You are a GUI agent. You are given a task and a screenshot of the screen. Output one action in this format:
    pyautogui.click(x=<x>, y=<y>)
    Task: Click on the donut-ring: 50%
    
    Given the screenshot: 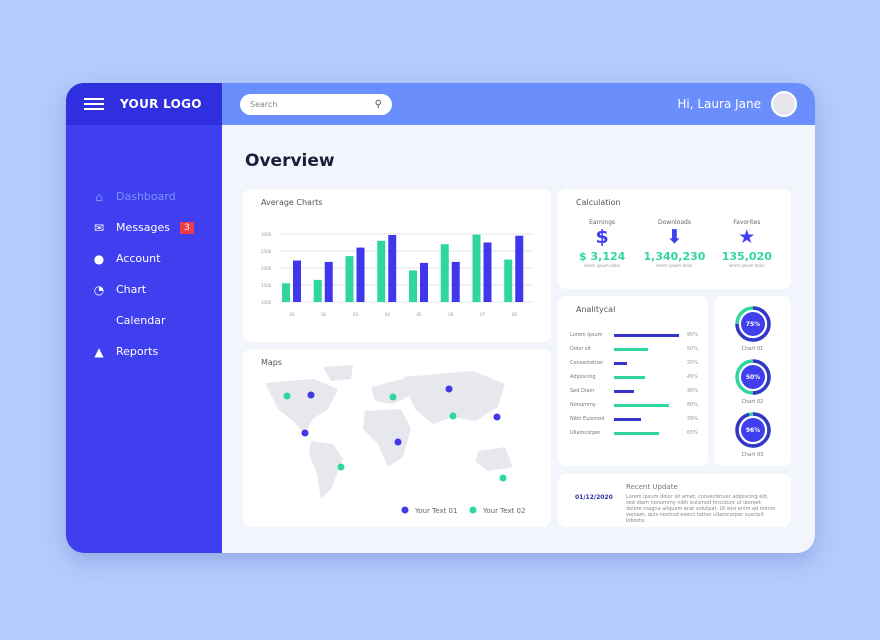 What is the action you would take?
    pyautogui.click(x=752, y=377)
    